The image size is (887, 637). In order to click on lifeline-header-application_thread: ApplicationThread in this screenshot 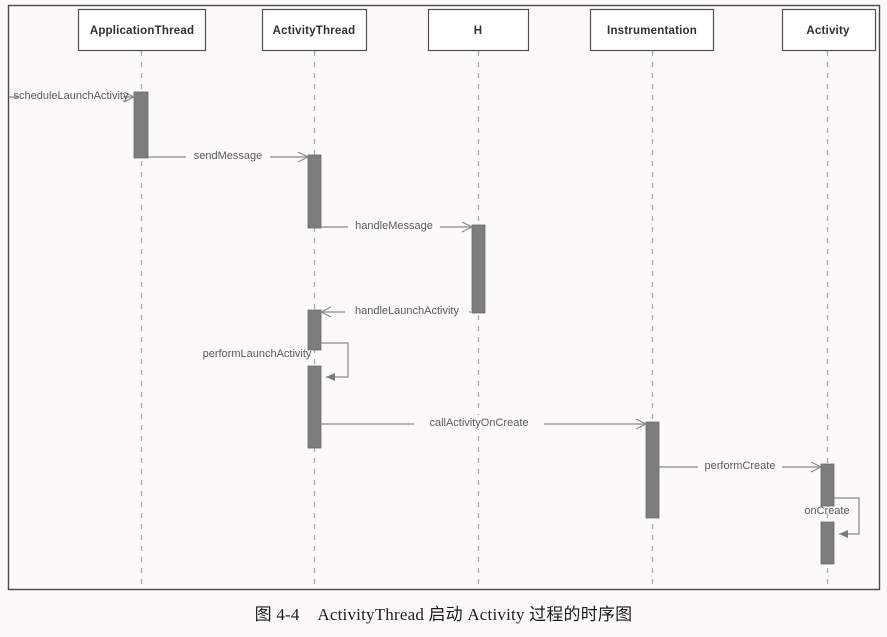, I will do `click(142, 30)`.